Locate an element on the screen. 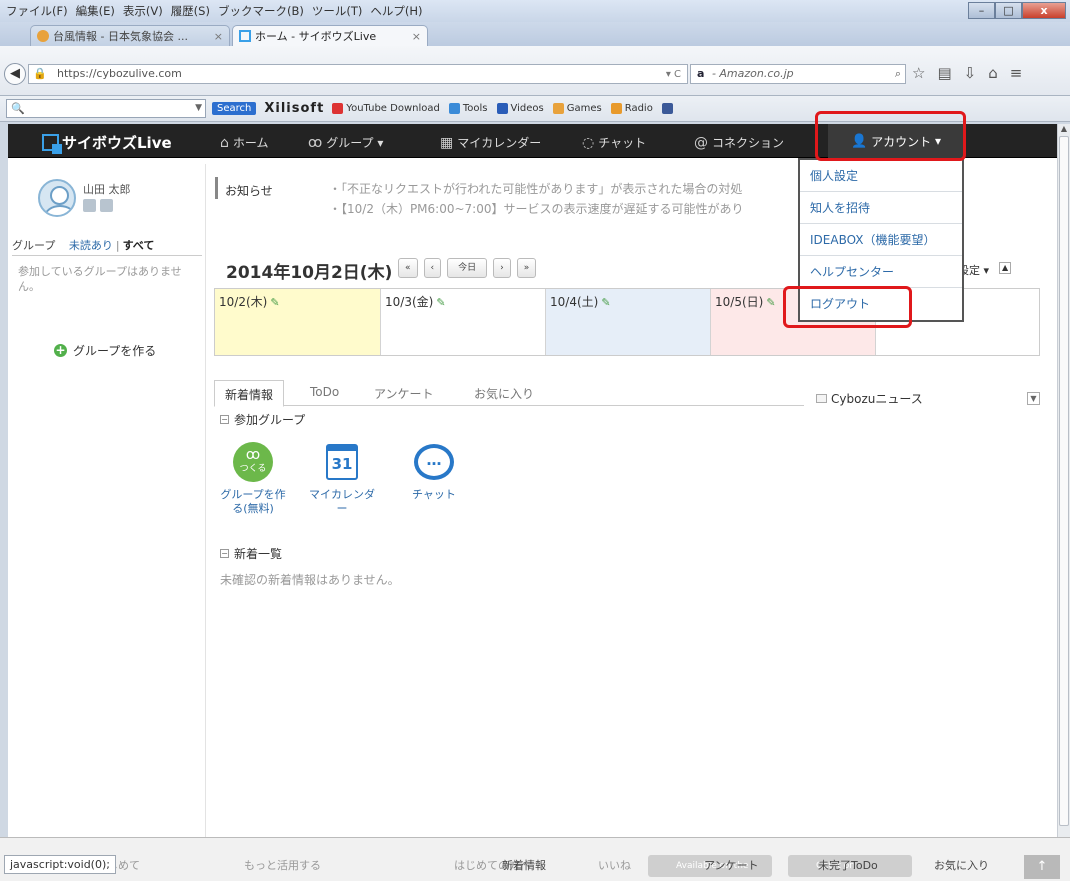 Image resolution: width=1070 pixels, height=881 pixels. next-day-button: › is located at coordinates (502, 268).